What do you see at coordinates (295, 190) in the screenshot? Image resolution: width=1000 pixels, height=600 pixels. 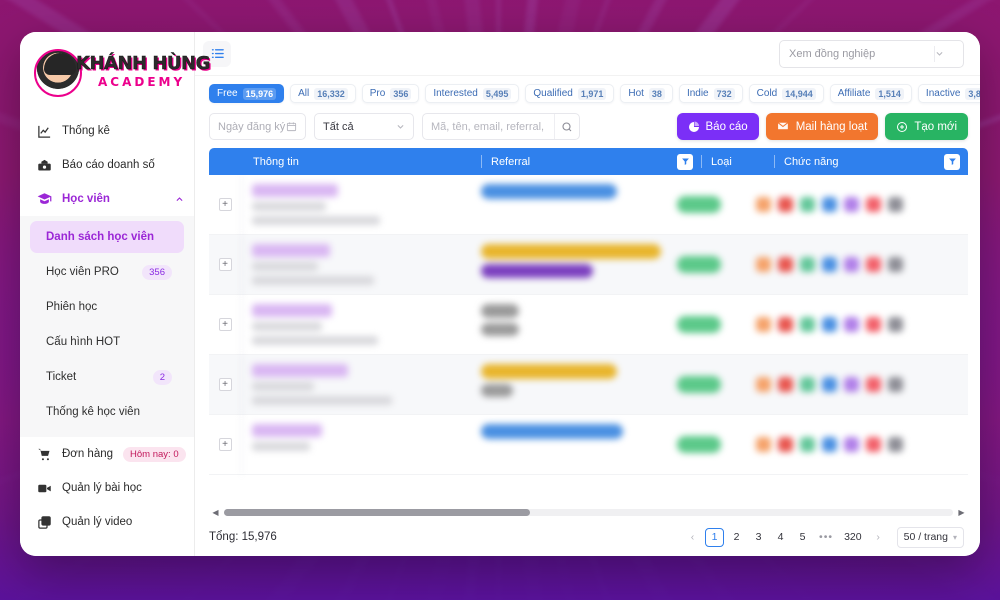 I see `row-name-redacted` at bounding box center [295, 190].